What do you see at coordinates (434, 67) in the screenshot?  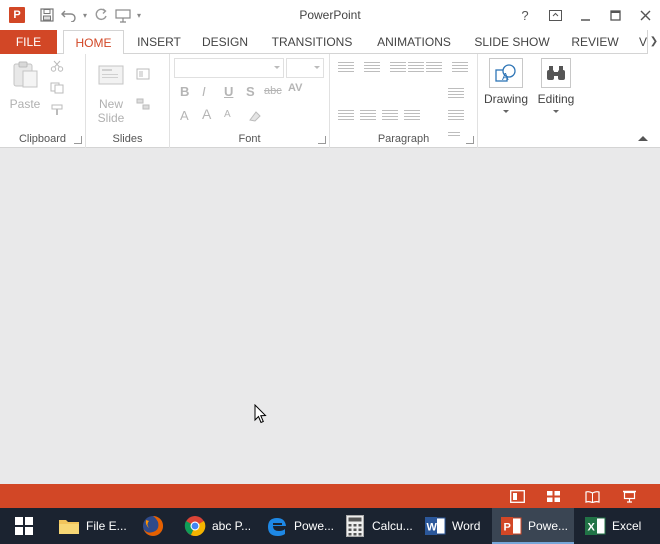 I see `line-spacing-icon` at bounding box center [434, 67].